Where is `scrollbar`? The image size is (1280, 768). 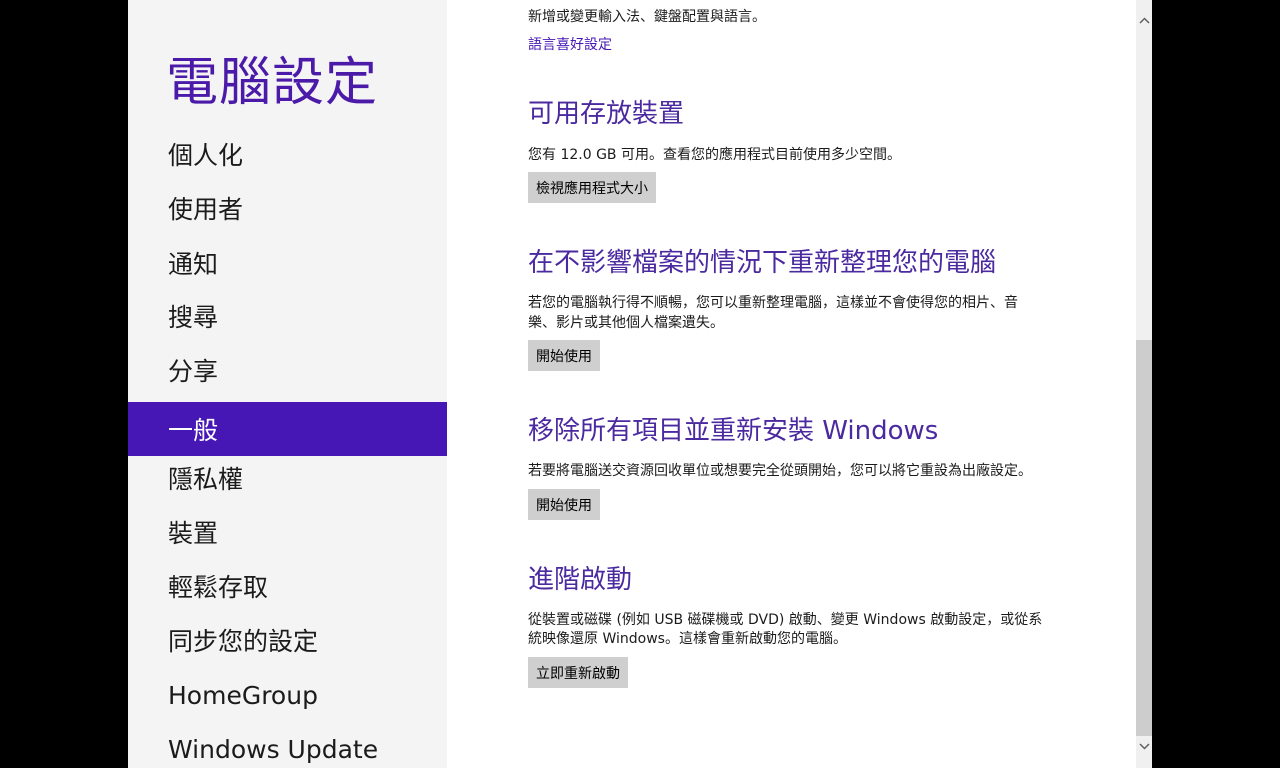 scrollbar is located at coordinates (1144, 384).